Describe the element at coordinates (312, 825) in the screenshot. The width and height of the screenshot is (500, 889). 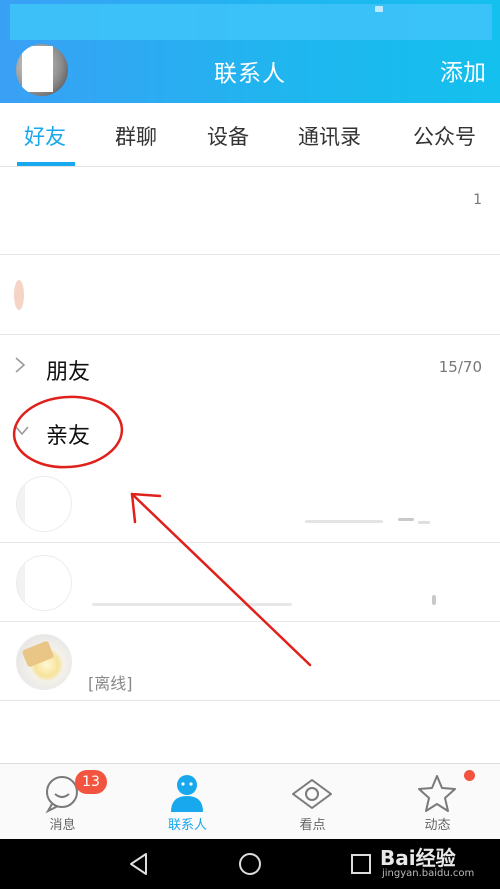
I see `nav-label: 看点` at that location.